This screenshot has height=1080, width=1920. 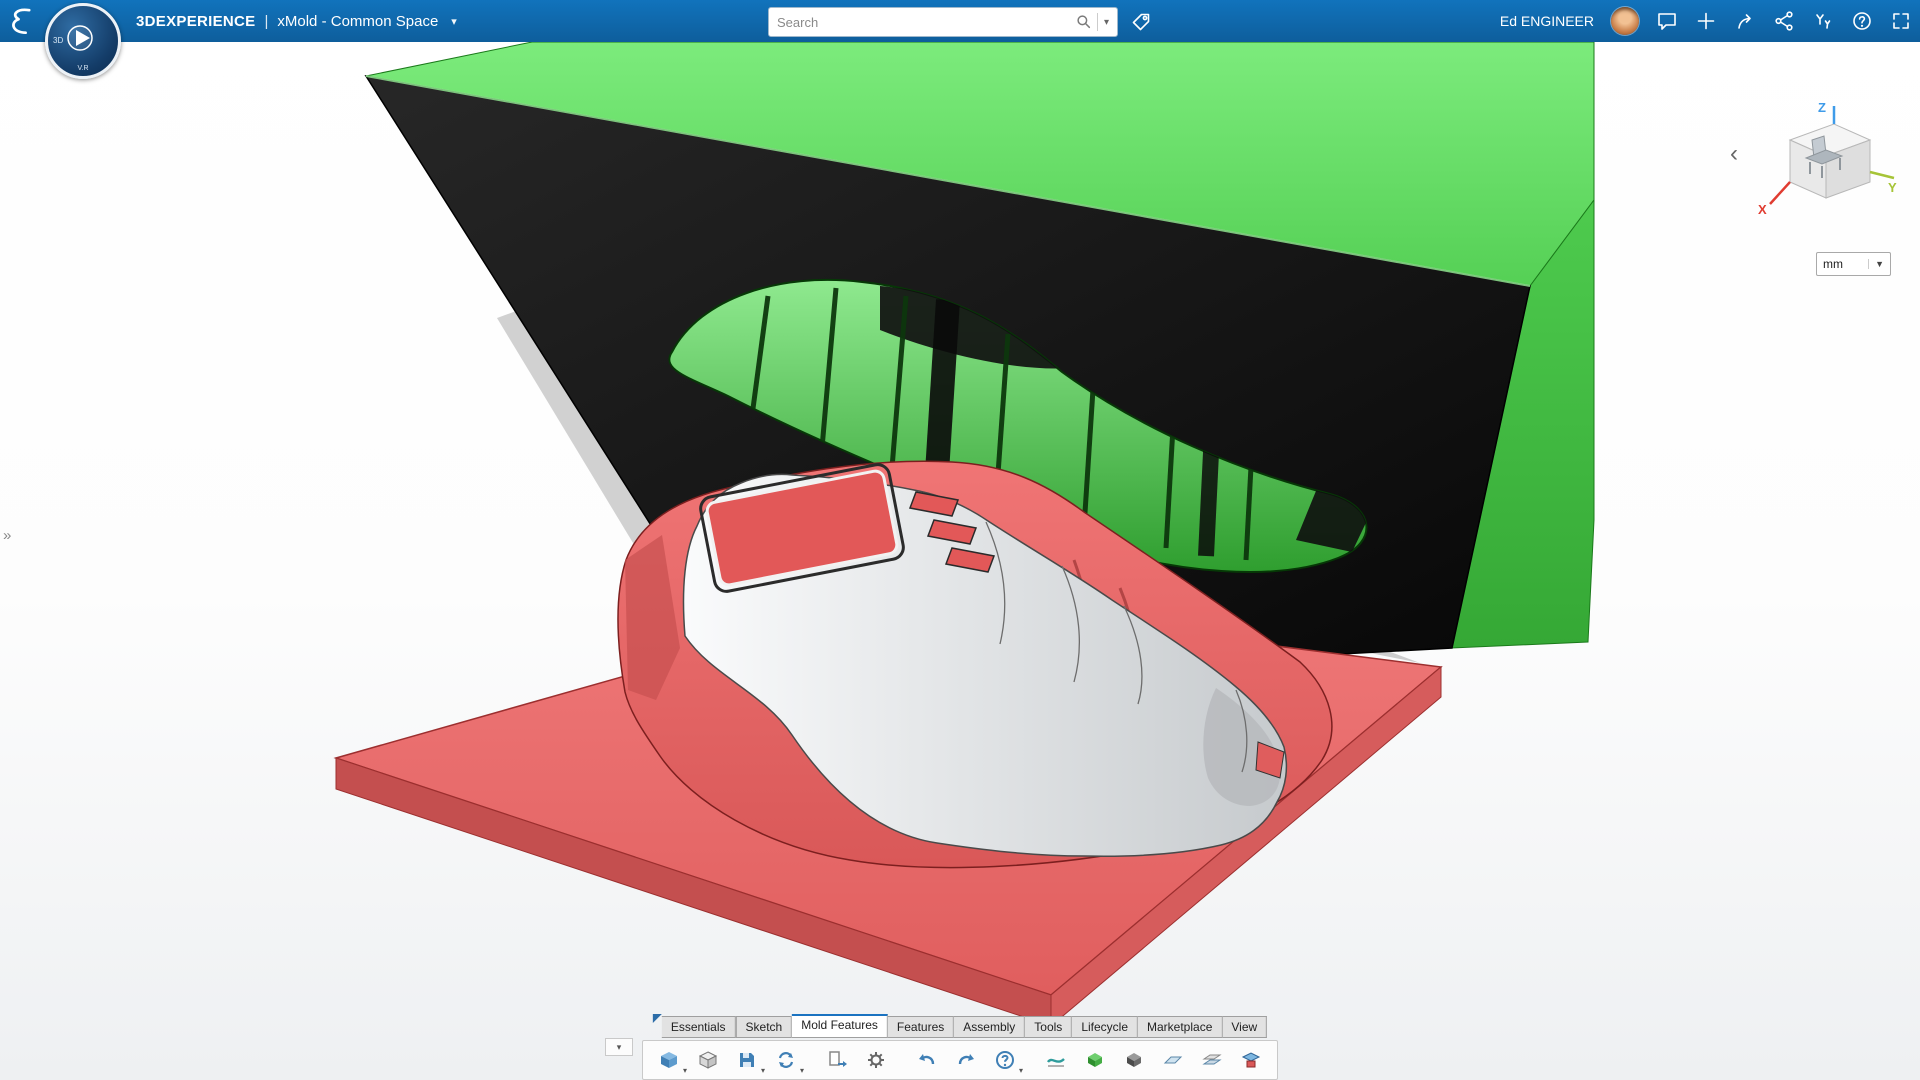 I want to click on mold-base-icon, so click(x=1251, y=1060).